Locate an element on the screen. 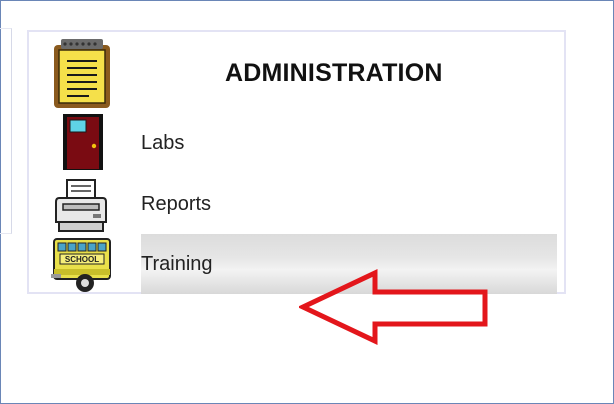 The image size is (614, 404). left-panel-edge is located at coordinates (6, 131).